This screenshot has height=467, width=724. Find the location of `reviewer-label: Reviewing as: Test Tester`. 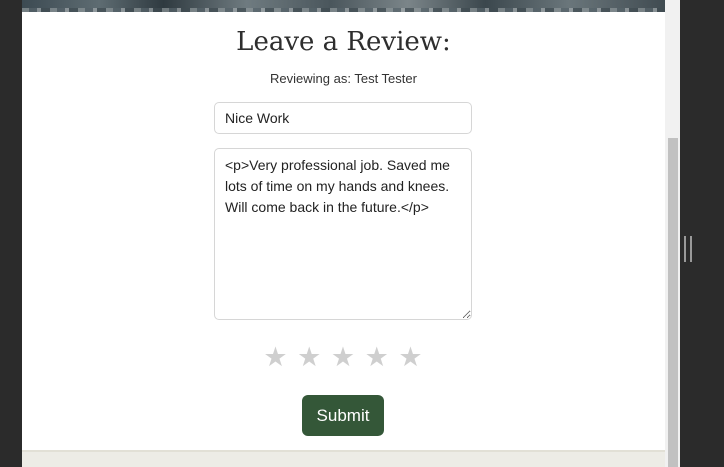

reviewer-label: Reviewing as: Test Tester is located at coordinates (343, 78).